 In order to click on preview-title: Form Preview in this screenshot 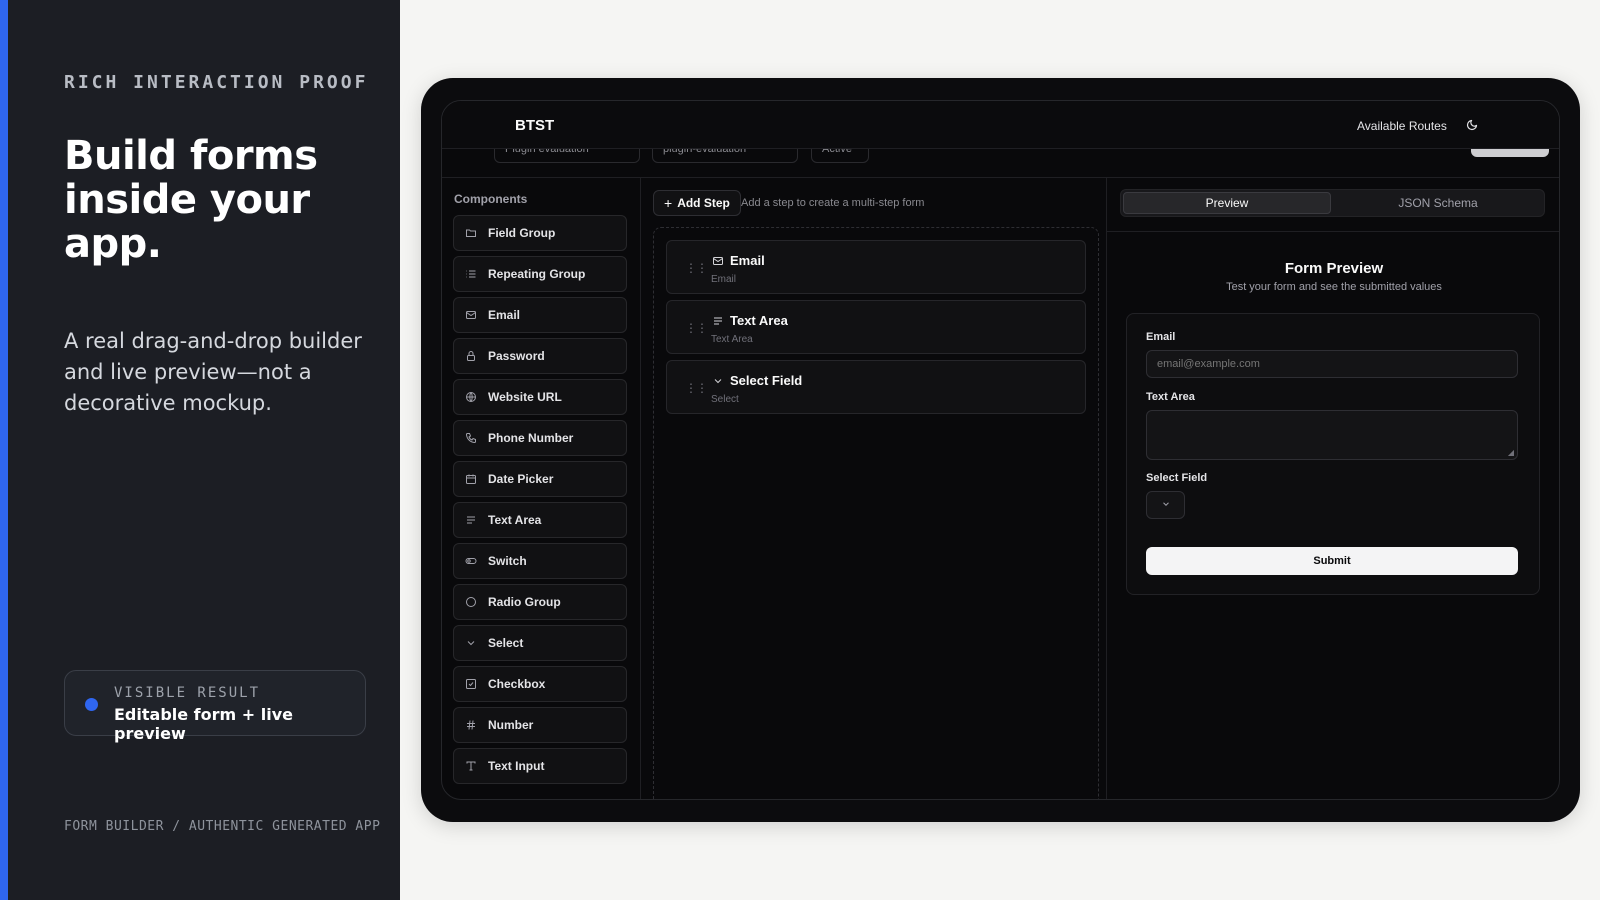, I will do `click(1334, 268)`.